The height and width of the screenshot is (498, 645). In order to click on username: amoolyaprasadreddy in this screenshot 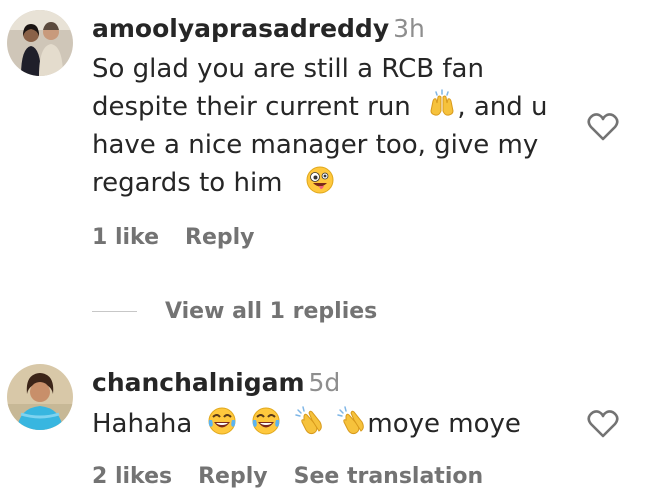, I will do `click(240, 28)`.